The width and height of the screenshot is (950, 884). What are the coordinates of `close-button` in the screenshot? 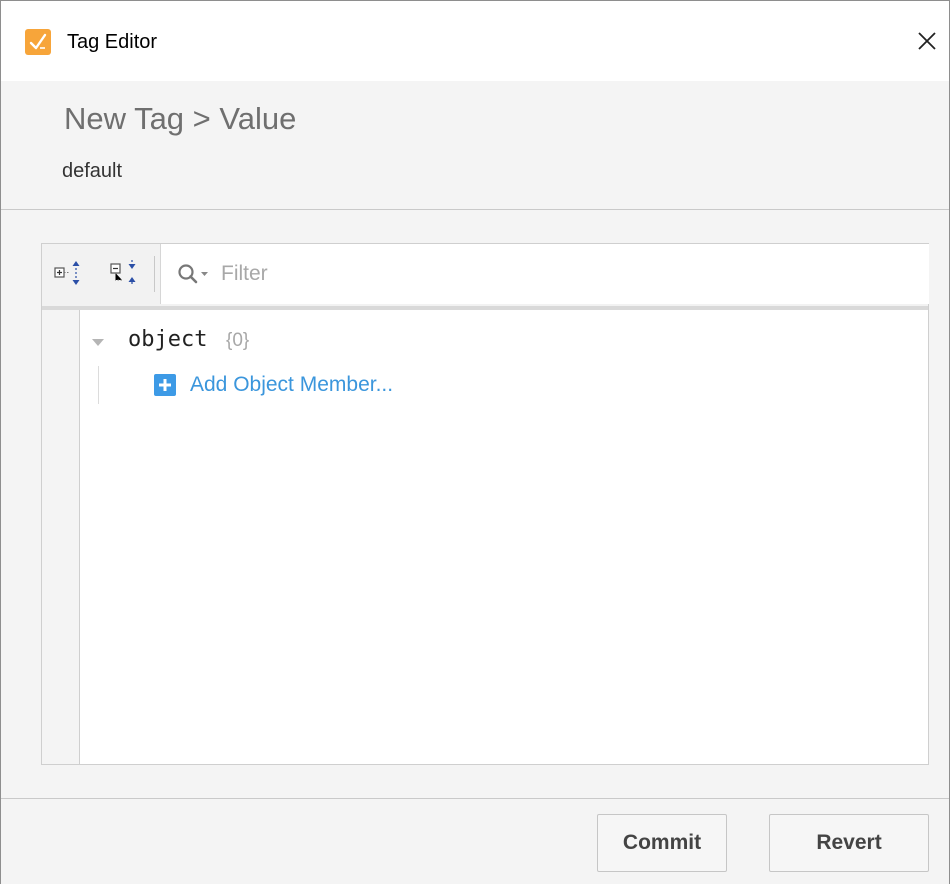 It's located at (927, 41).